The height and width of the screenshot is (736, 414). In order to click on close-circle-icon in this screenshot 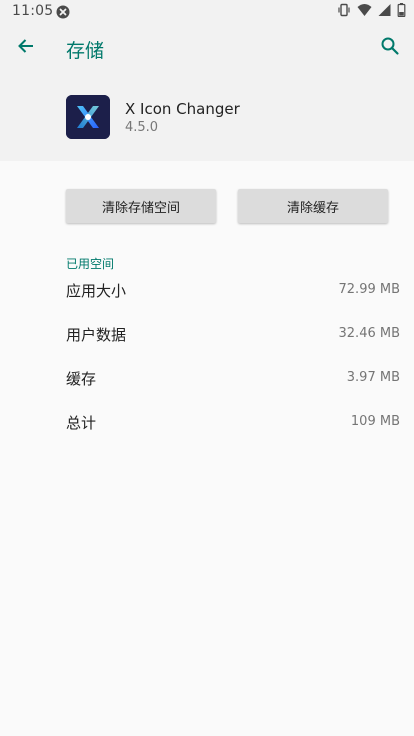, I will do `click(63, 11)`.